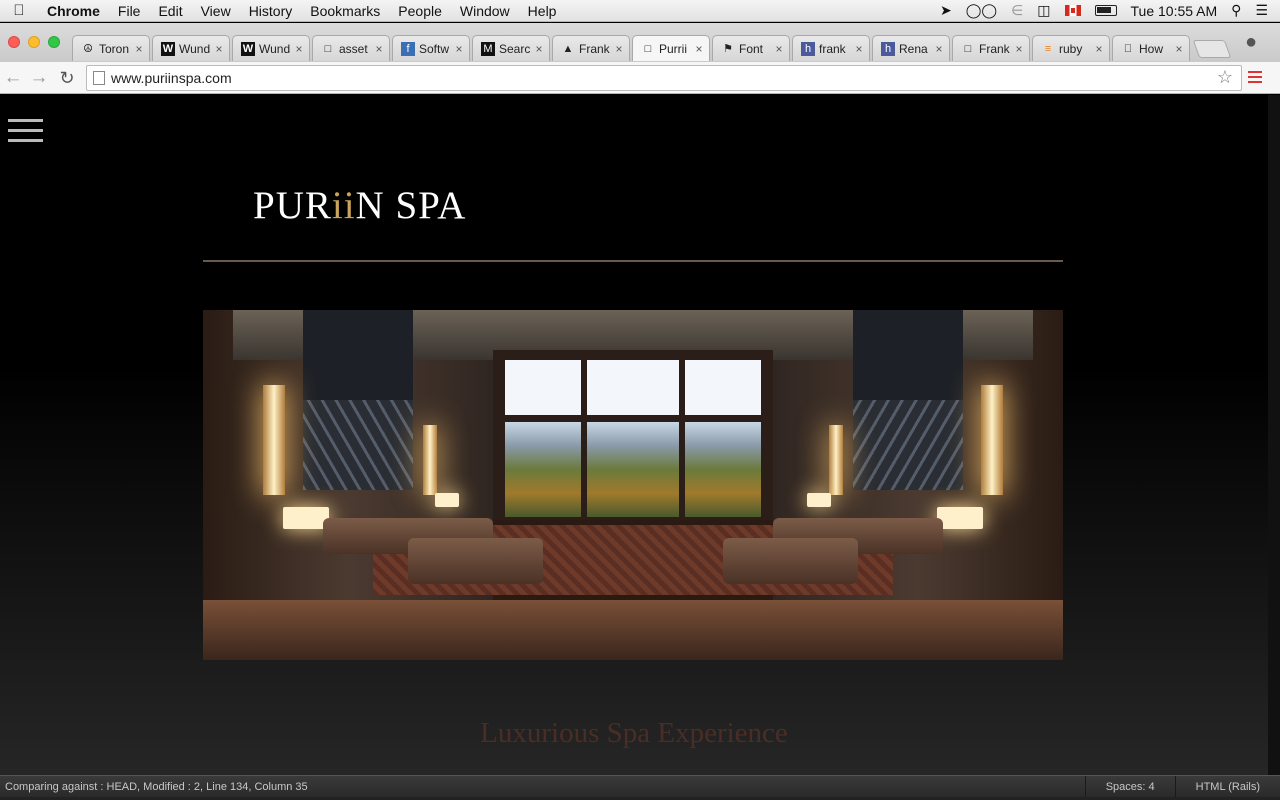 Image resolution: width=1280 pixels, height=800 pixels. Describe the element at coordinates (353, 48) in the screenshot. I see `tab-title: asset` at that location.